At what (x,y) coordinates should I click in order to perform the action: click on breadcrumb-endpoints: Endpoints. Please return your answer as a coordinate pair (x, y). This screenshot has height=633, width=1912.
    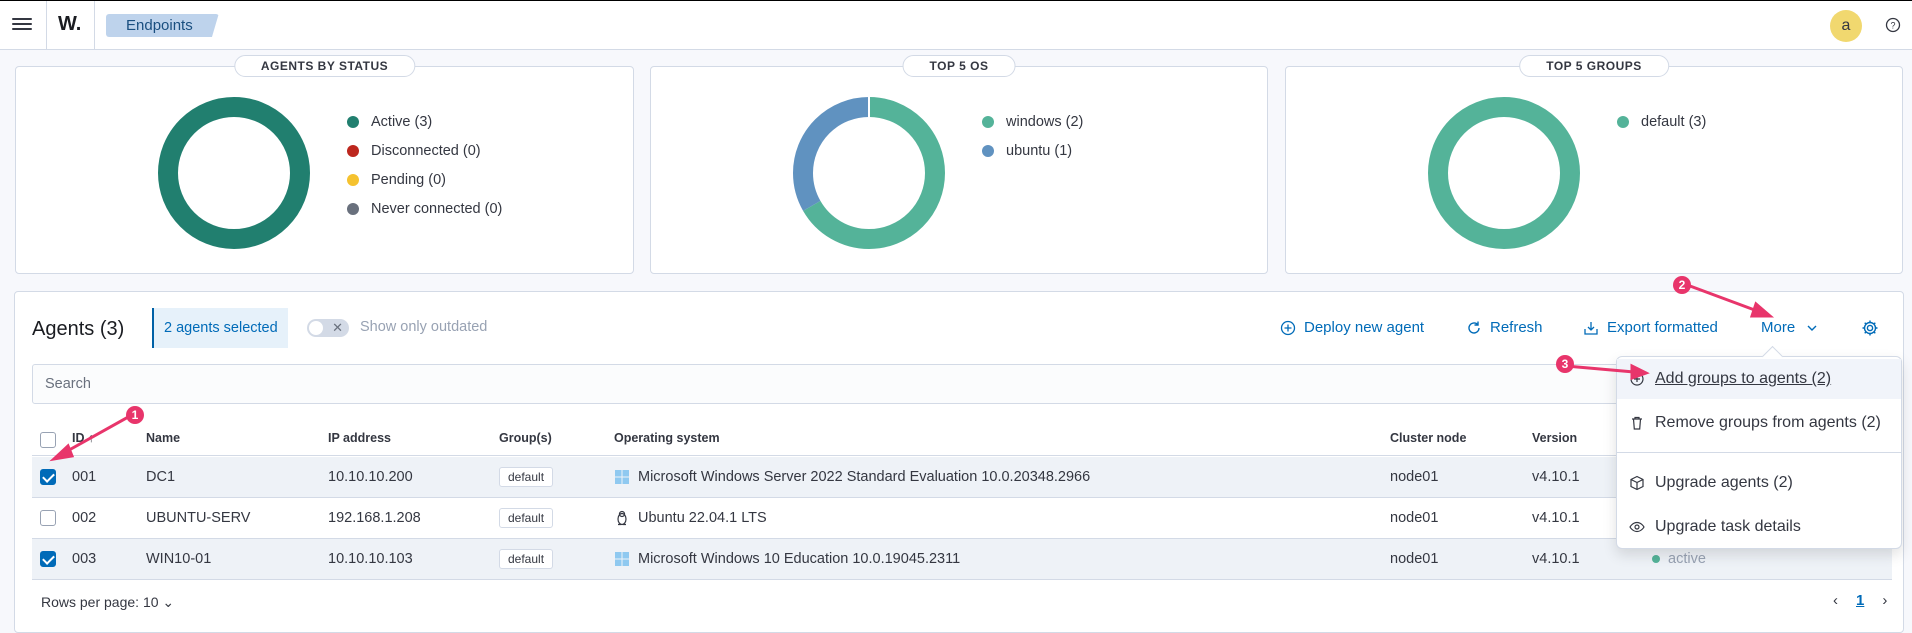
    Looking at the image, I should click on (162, 25).